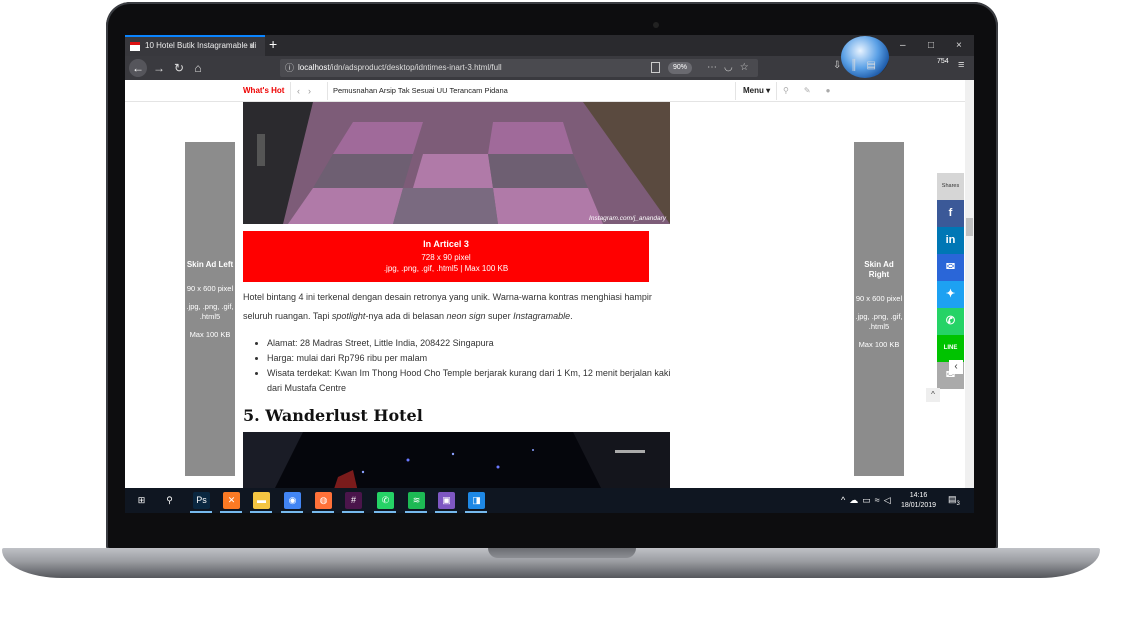 Image resolution: width=1121 pixels, height=619 pixels. I want to click on wifi-icon: ≈, so click(879, 500).